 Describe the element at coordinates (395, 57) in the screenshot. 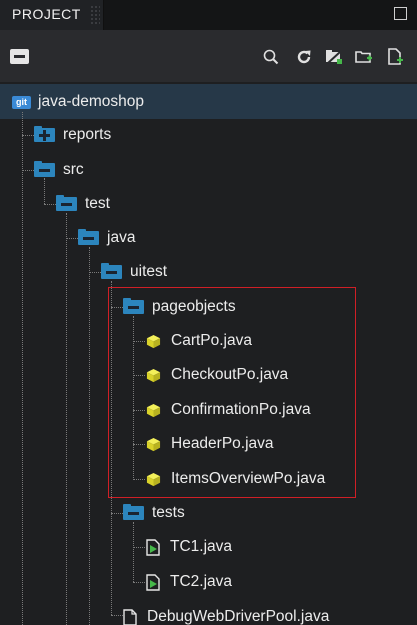

I see `new-file-icon` at that location.